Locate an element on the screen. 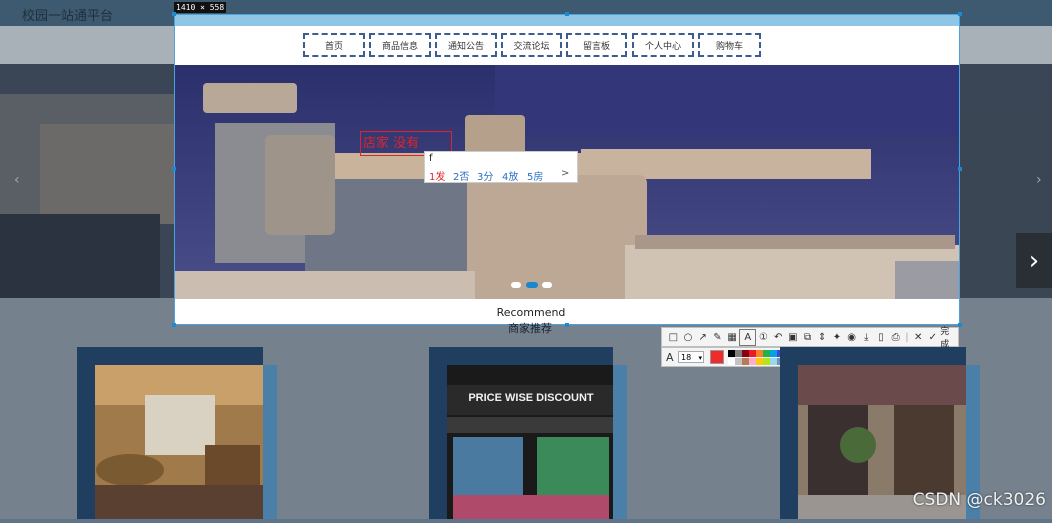 The image size is (1052, 523). font-size-value: 18 is located at coordinates (686, 357).